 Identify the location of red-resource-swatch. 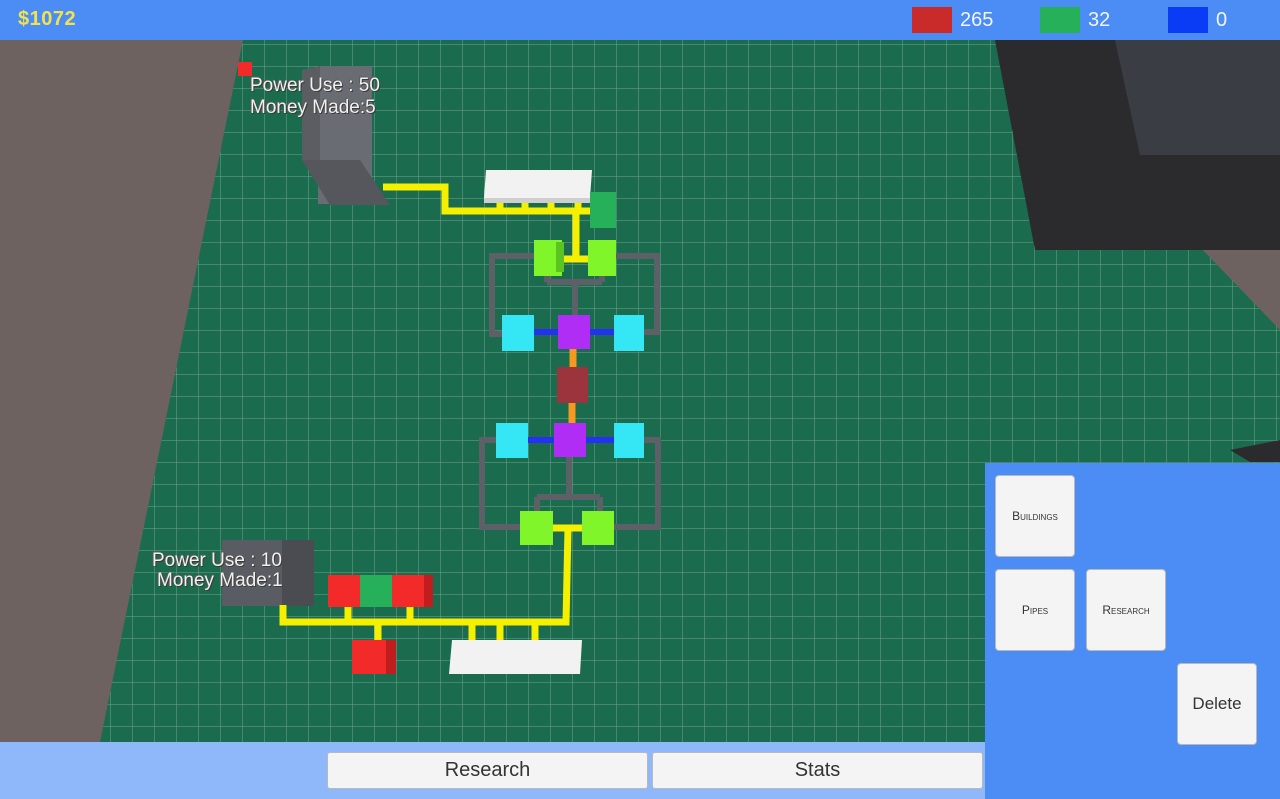
(932, 20).